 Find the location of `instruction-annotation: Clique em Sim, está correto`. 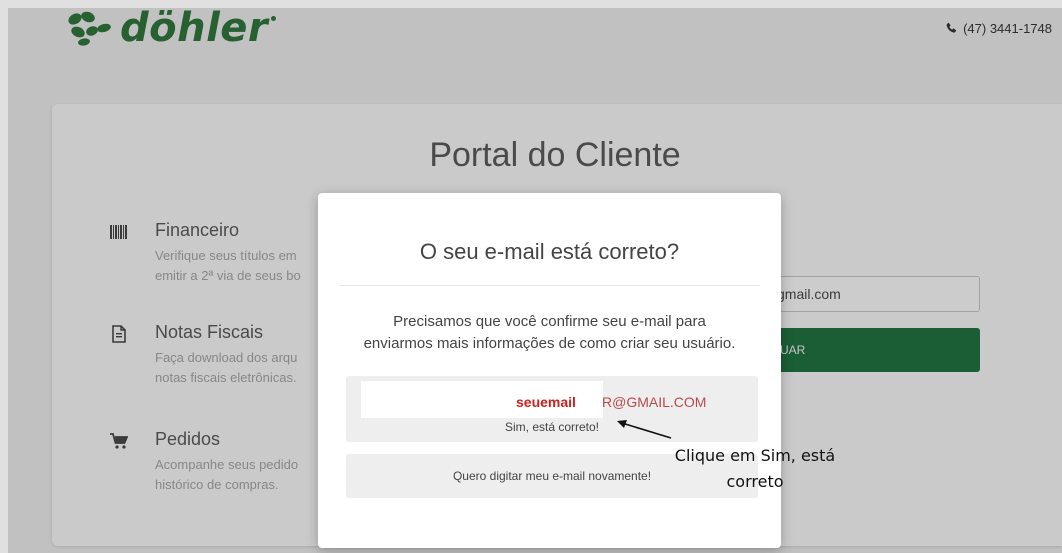

instruction-annotation: Clique em Sim, está correto is located at coordinates (755, 469).